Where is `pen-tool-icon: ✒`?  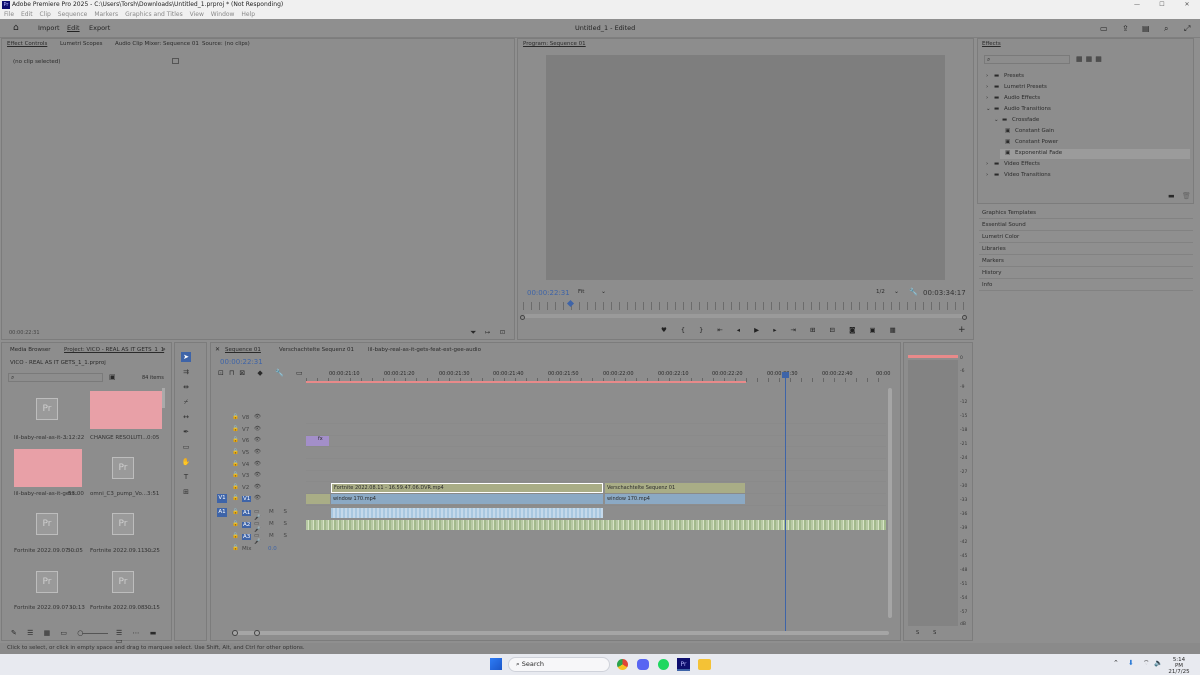 pen-tool-icon: ✒ is located at coordinates (186, 432).